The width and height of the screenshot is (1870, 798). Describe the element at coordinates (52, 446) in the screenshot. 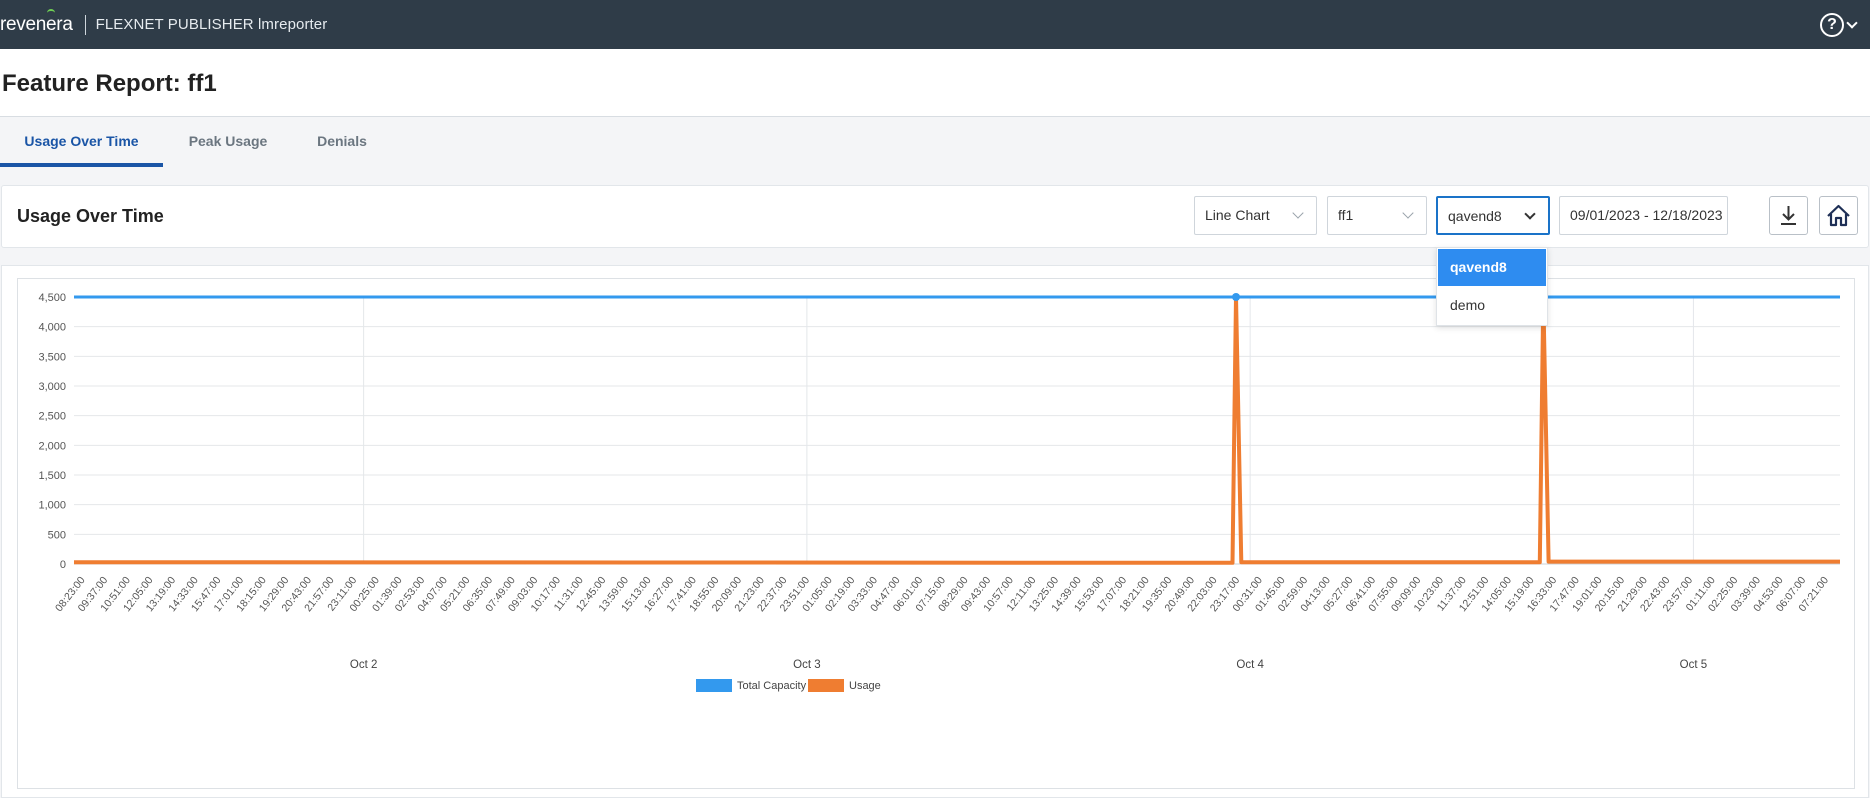

I see `y-tick-label: 2,000` at that location.